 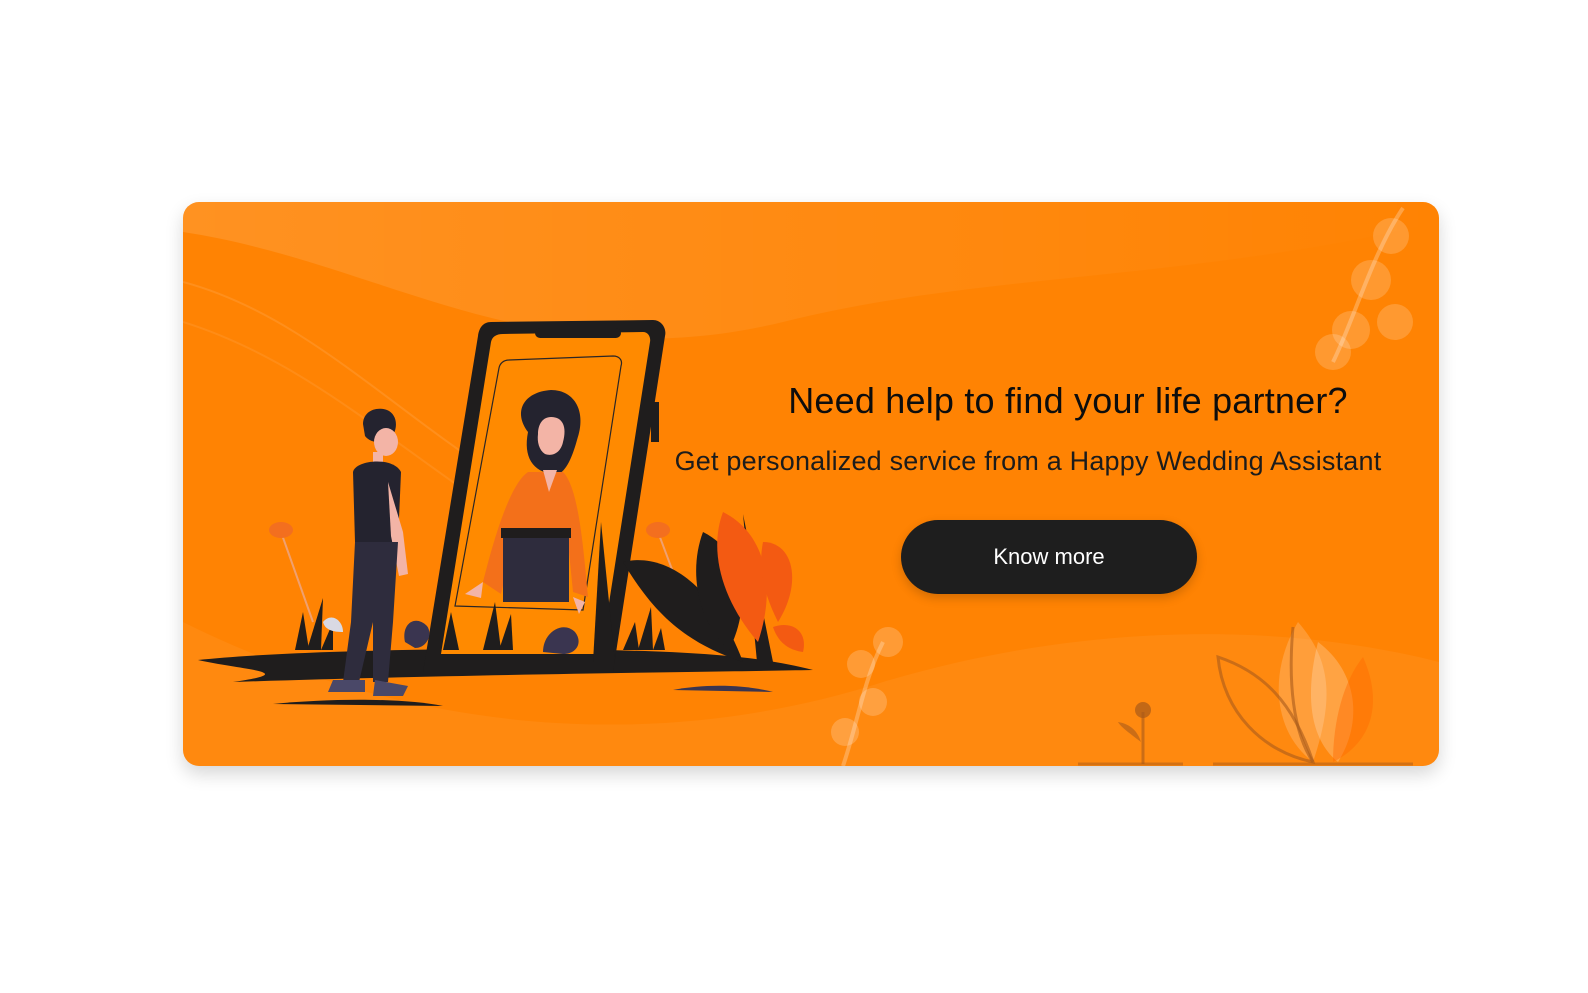 What do you see at coordinates (1049, 557) in the screenshot?
I see `know-more-button: Know more` at bounding box center [1049, 557].